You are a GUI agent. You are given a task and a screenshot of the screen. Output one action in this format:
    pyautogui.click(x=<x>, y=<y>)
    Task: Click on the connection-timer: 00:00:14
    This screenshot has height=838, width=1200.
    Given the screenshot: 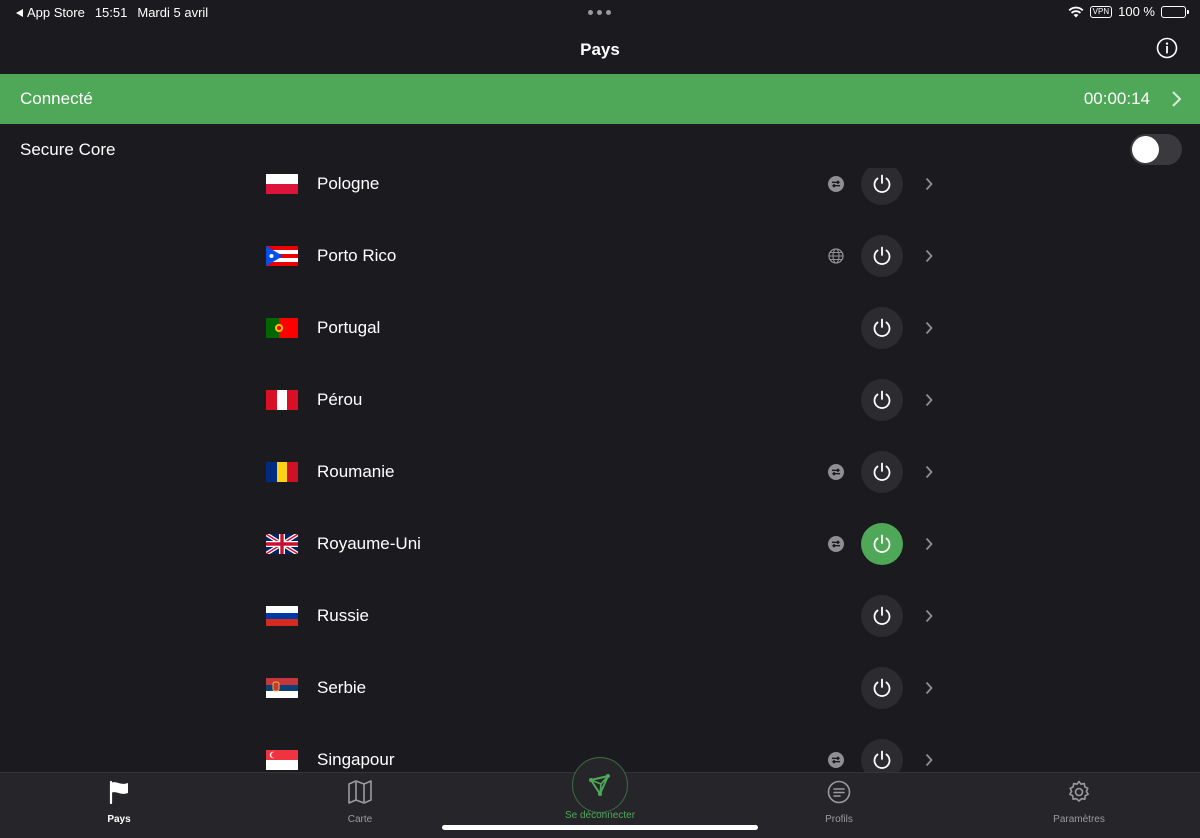 What is the action you would take?
    pyautogui.click(x=1116, y=98)
    